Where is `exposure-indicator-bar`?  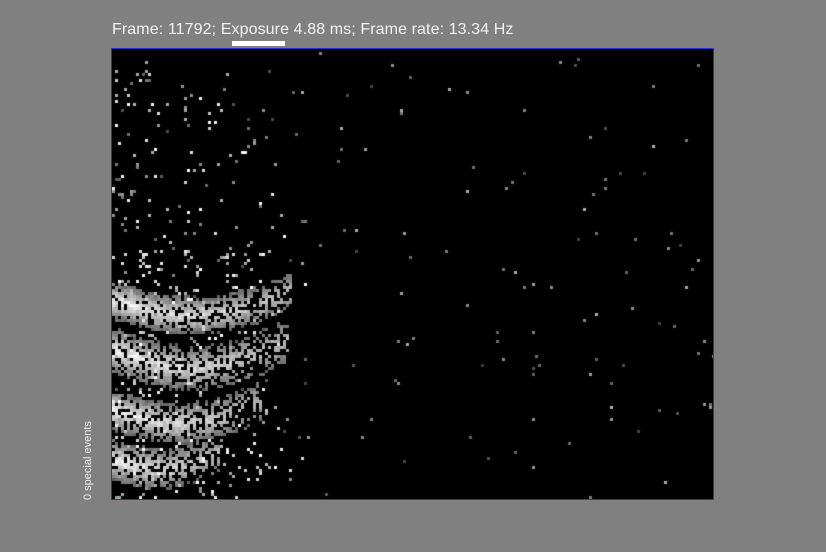
exposure-indicator-bar is located at coordinates (258, 43).